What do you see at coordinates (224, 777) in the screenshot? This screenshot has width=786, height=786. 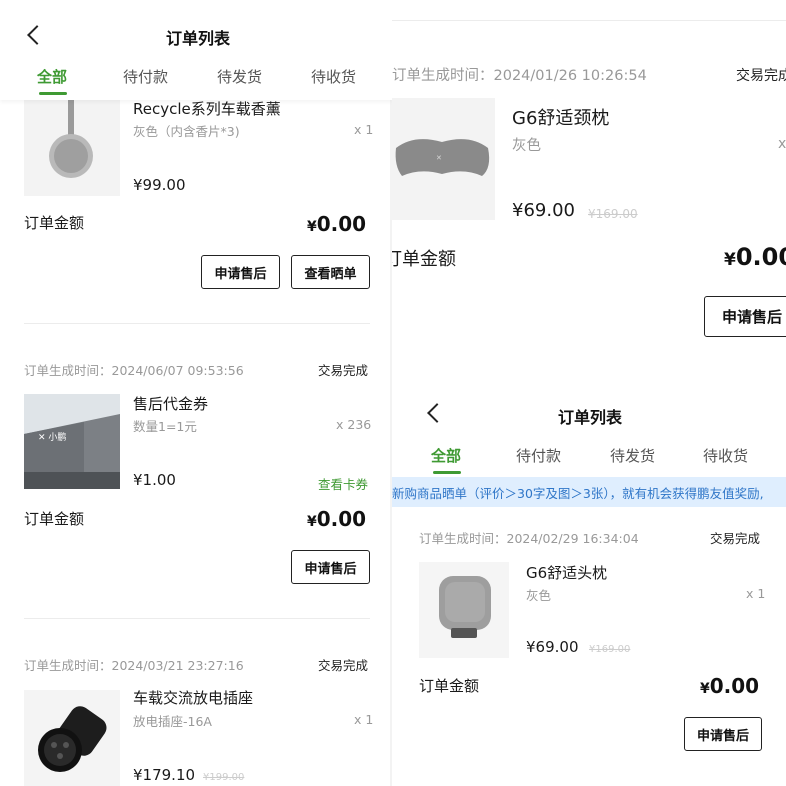 I see `original-price: ¥199.00` at bounding box center [224, 777].